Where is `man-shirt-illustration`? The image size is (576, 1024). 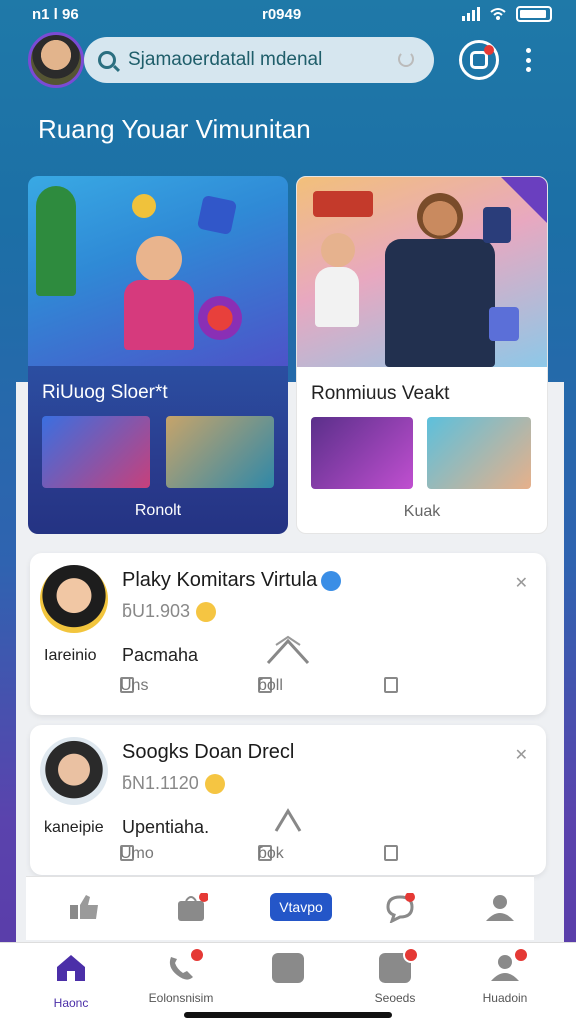
man-shirt-illustration is located at coordinates (440, 303).